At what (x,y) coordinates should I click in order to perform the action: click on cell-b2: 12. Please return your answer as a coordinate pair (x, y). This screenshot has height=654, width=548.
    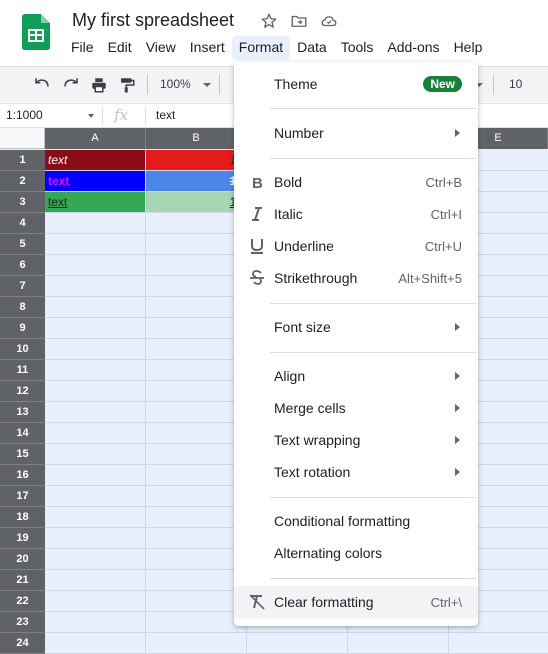
    Looking at the image, I should click on (196, 181).